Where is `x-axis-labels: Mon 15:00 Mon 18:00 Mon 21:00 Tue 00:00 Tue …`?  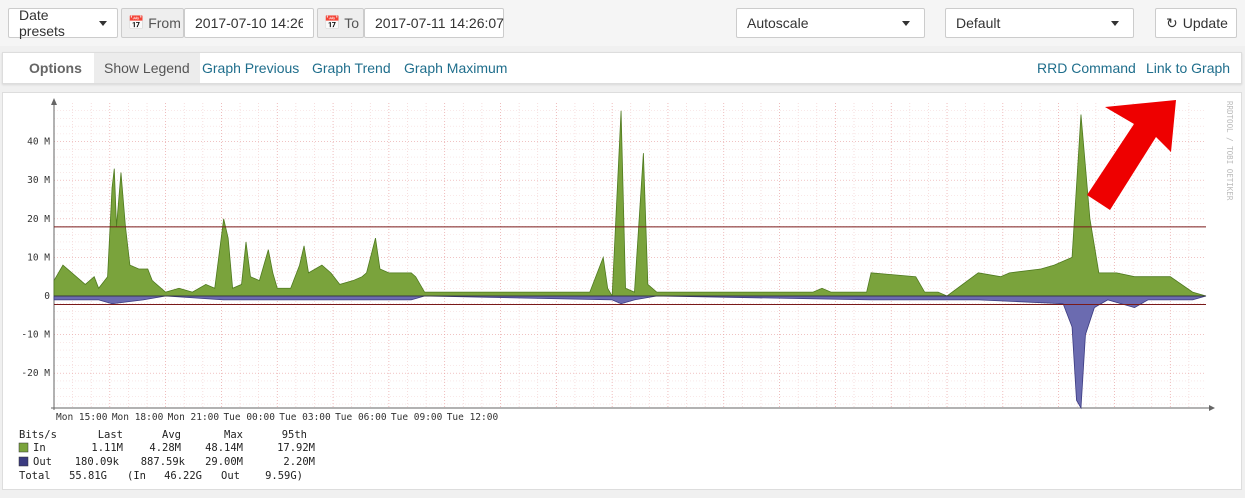 x-axis-labels: Mon 15:00 Mon 18:00 Mon 21:00 Tue 00:00 Tue … is located at coordinates (277, 417).